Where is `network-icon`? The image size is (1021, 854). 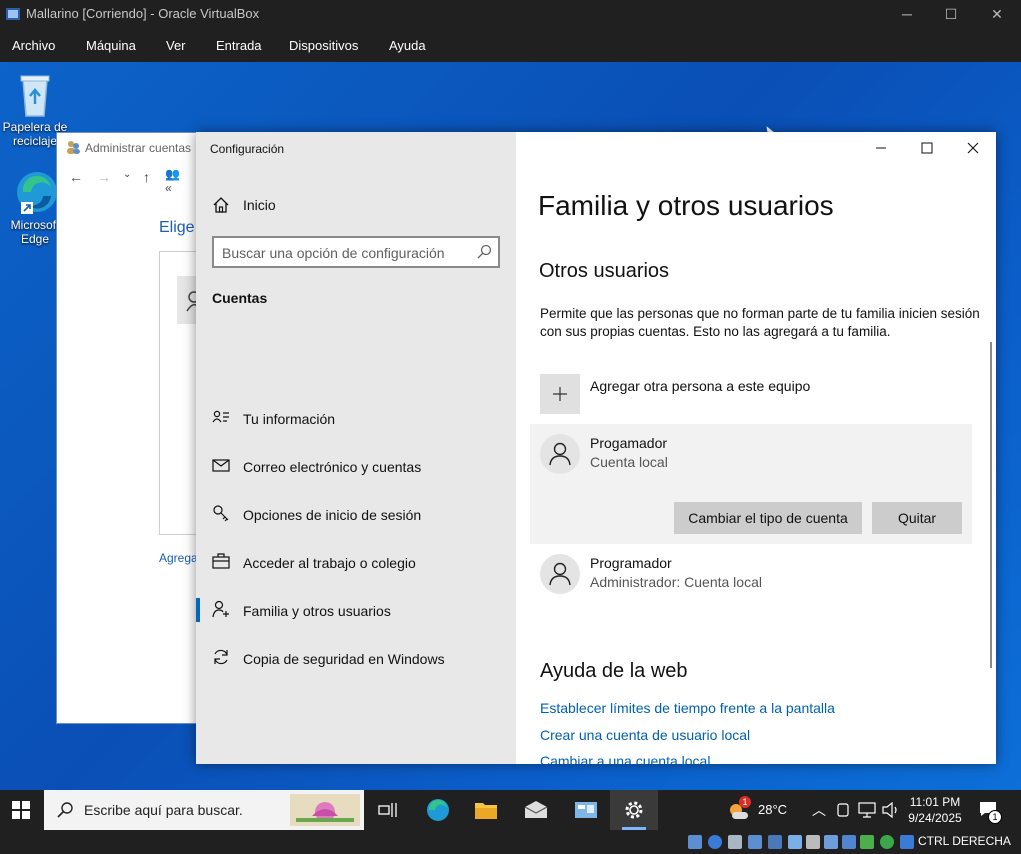
network-icon is located at coordinates (867, 810).